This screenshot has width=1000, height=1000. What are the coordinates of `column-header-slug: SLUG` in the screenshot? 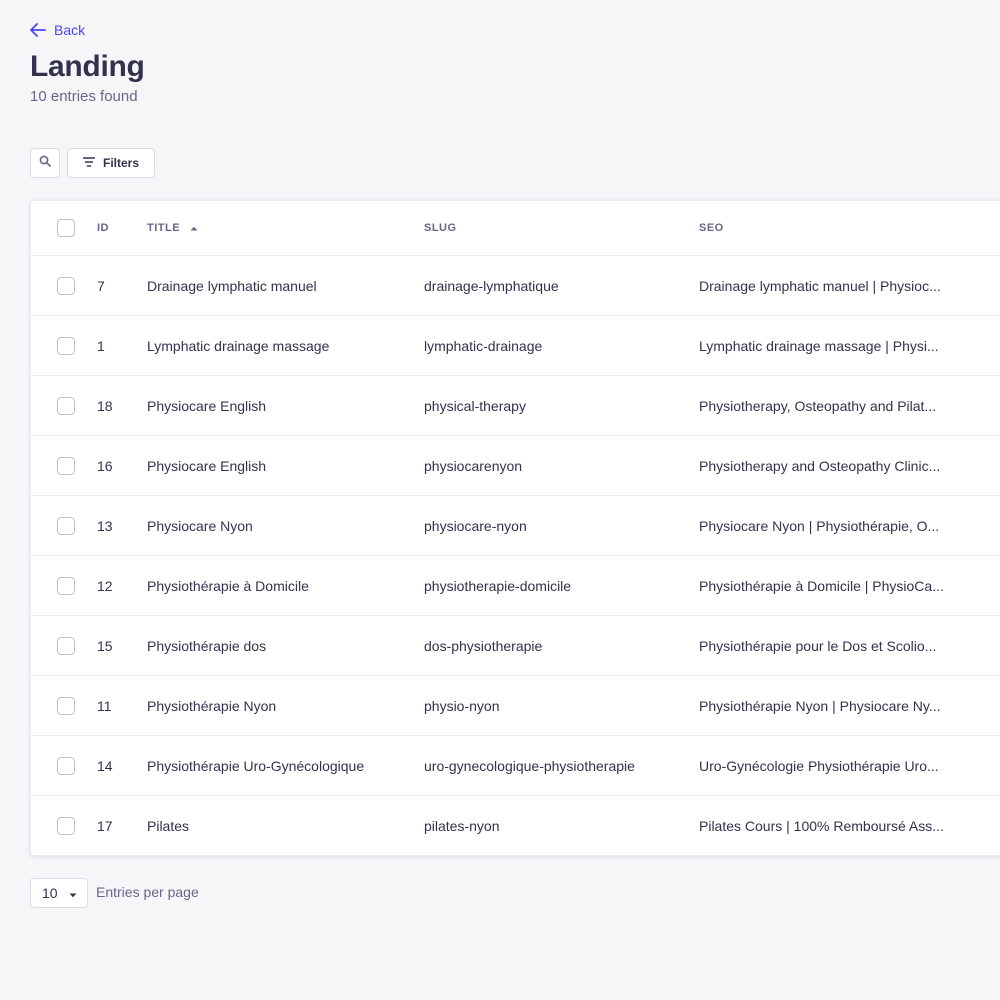 It's located at (440, 228).